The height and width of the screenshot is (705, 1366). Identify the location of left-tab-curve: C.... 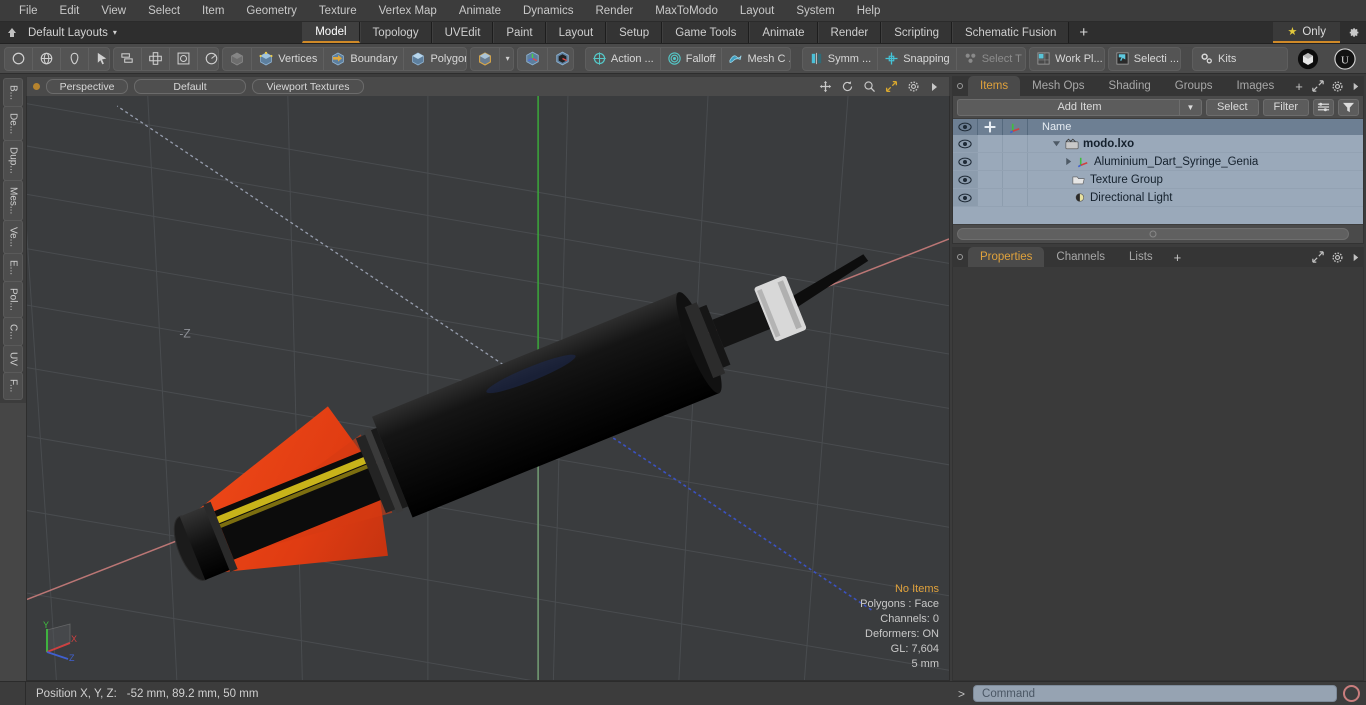
(13, 331).